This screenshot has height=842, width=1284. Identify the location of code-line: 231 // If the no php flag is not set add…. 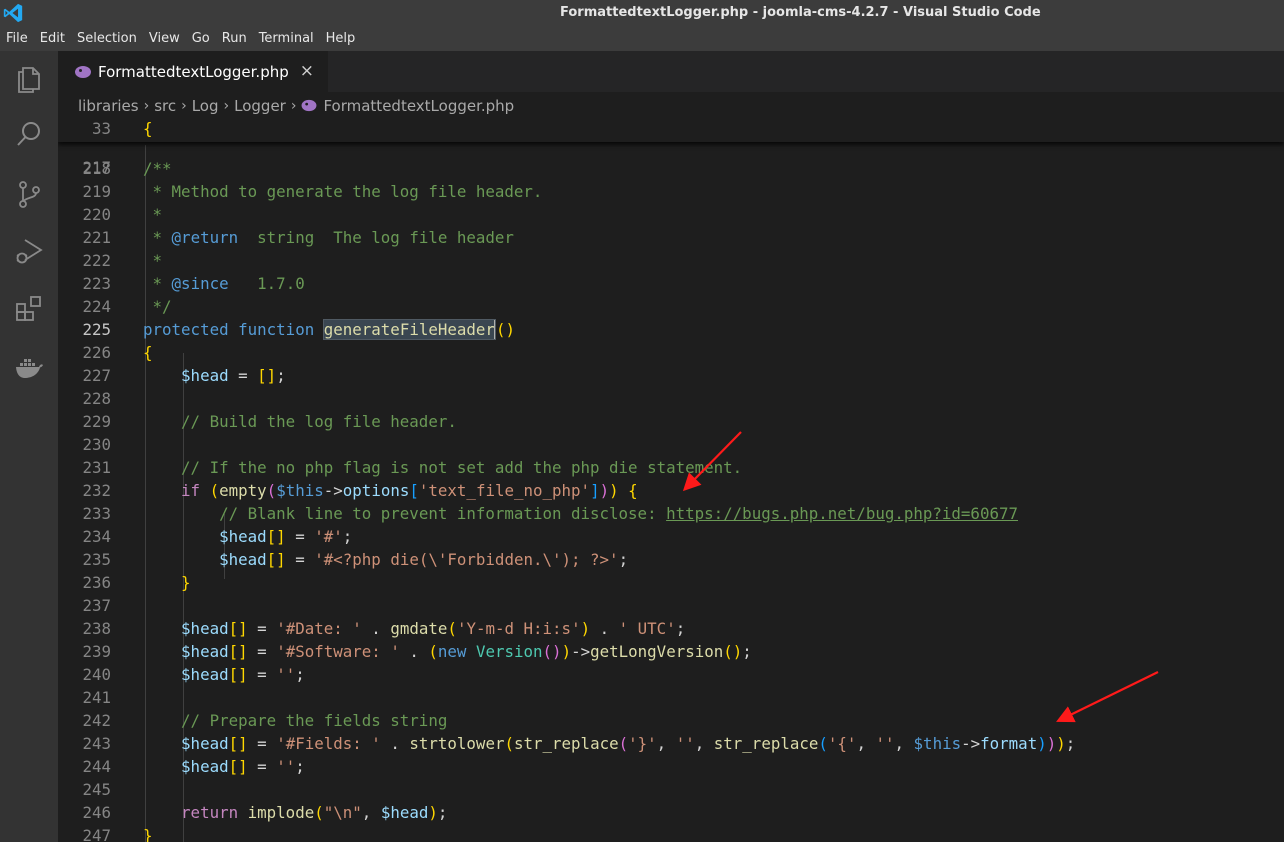
(671, 467).